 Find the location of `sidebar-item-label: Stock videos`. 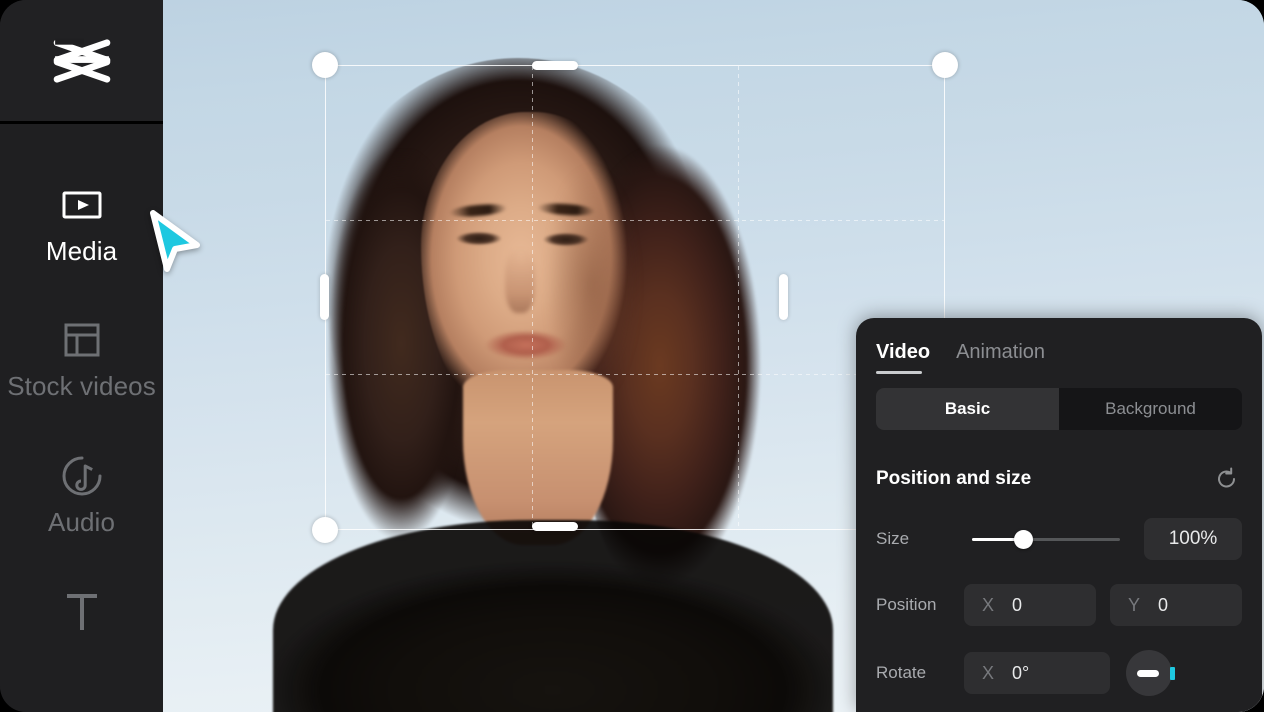

sidebar-item-label: Stock videos is located at coordinates (81, 386).